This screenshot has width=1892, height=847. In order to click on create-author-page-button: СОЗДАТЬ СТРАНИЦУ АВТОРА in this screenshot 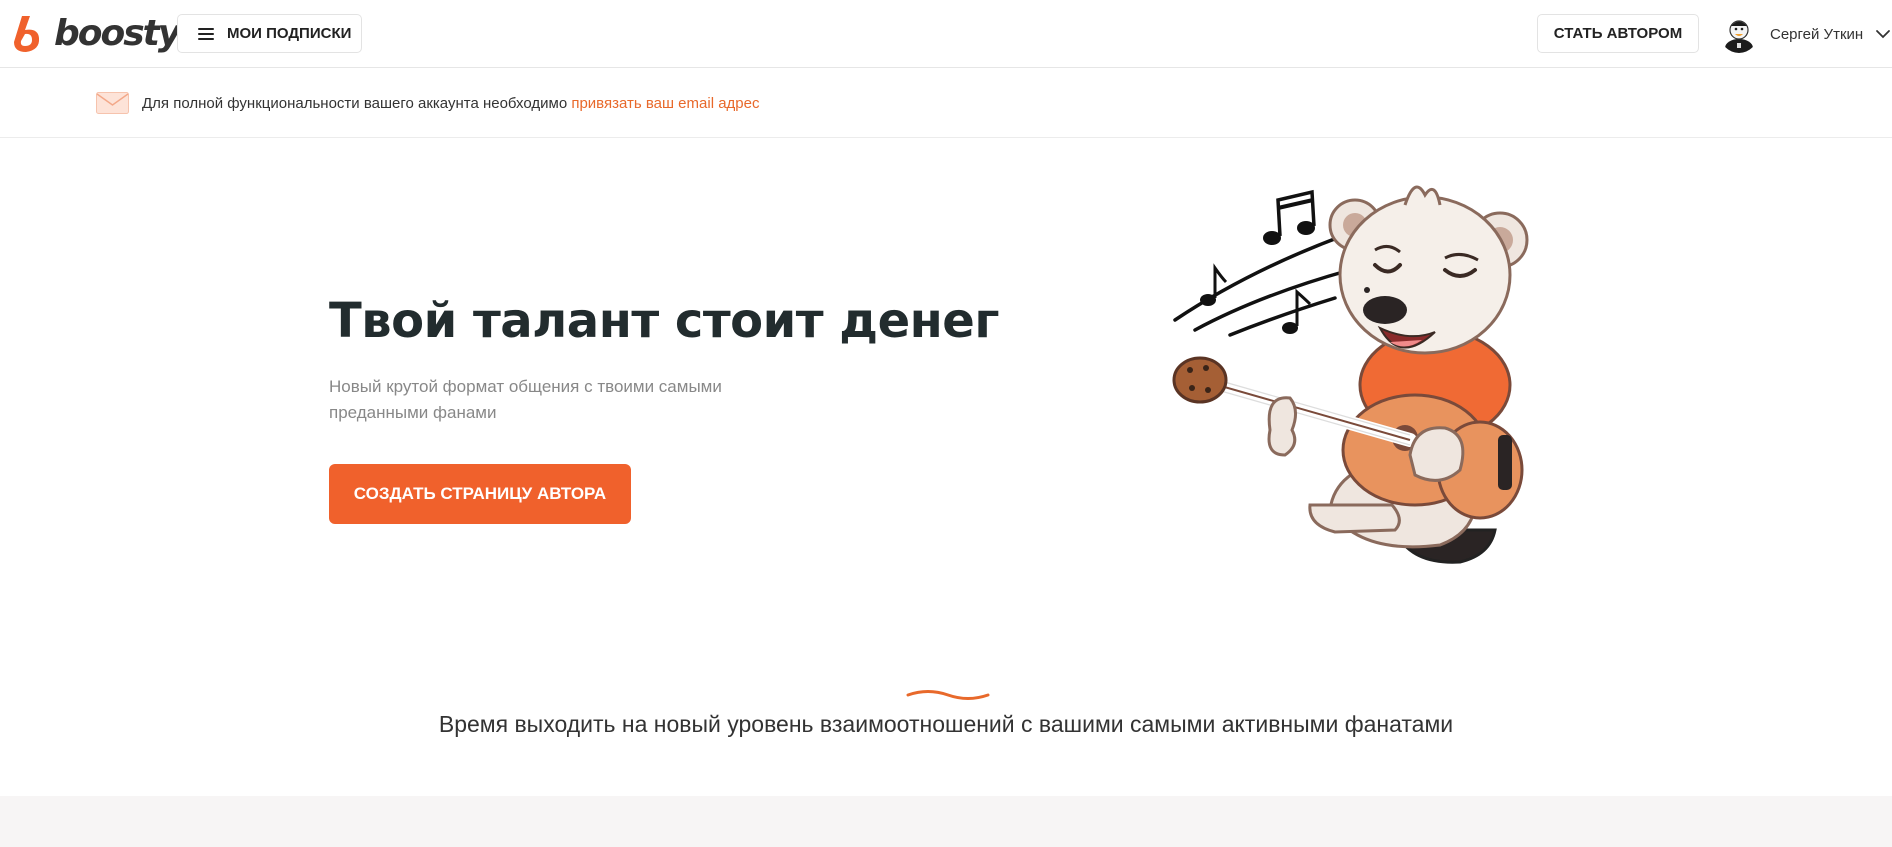, I will do `click(480, 494)`.